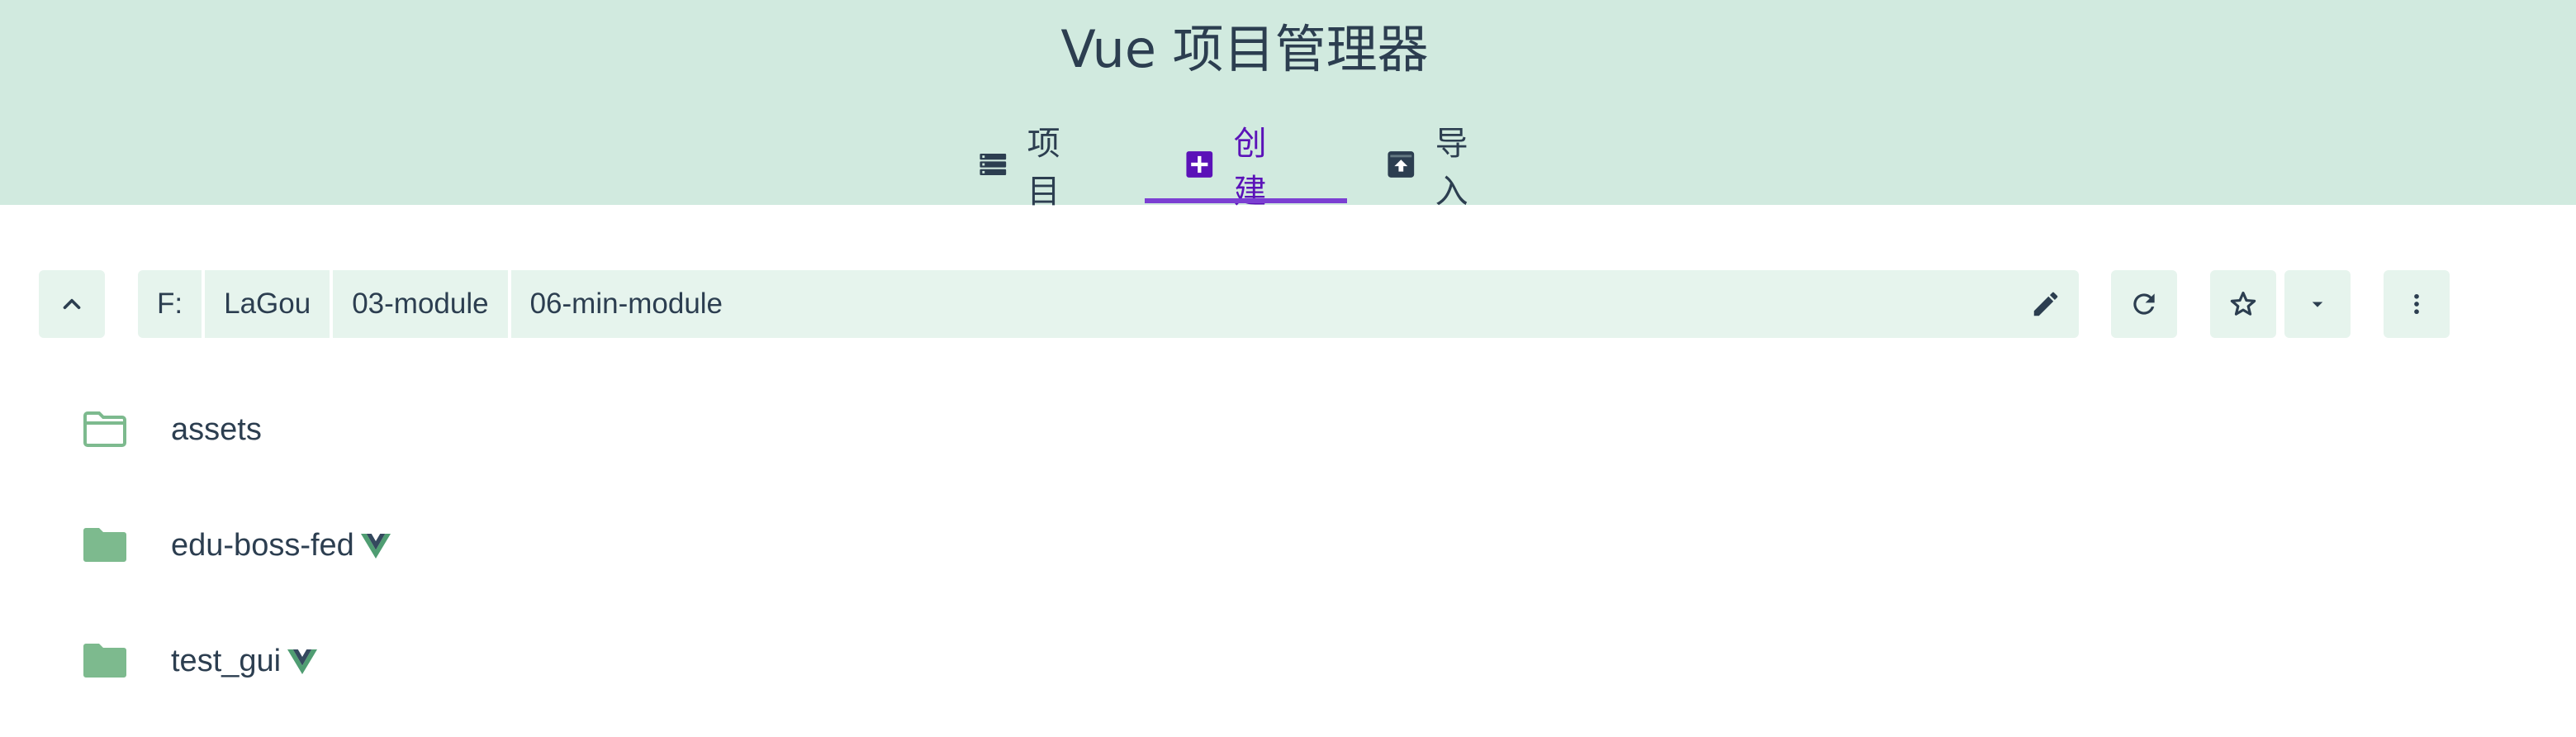 The height and width of the screenshot is (737, 2576). What do you see at coordinates (1434, 168) in the screenshot?
I see `tab-import: 导入` at bounding box center [1434, 168].